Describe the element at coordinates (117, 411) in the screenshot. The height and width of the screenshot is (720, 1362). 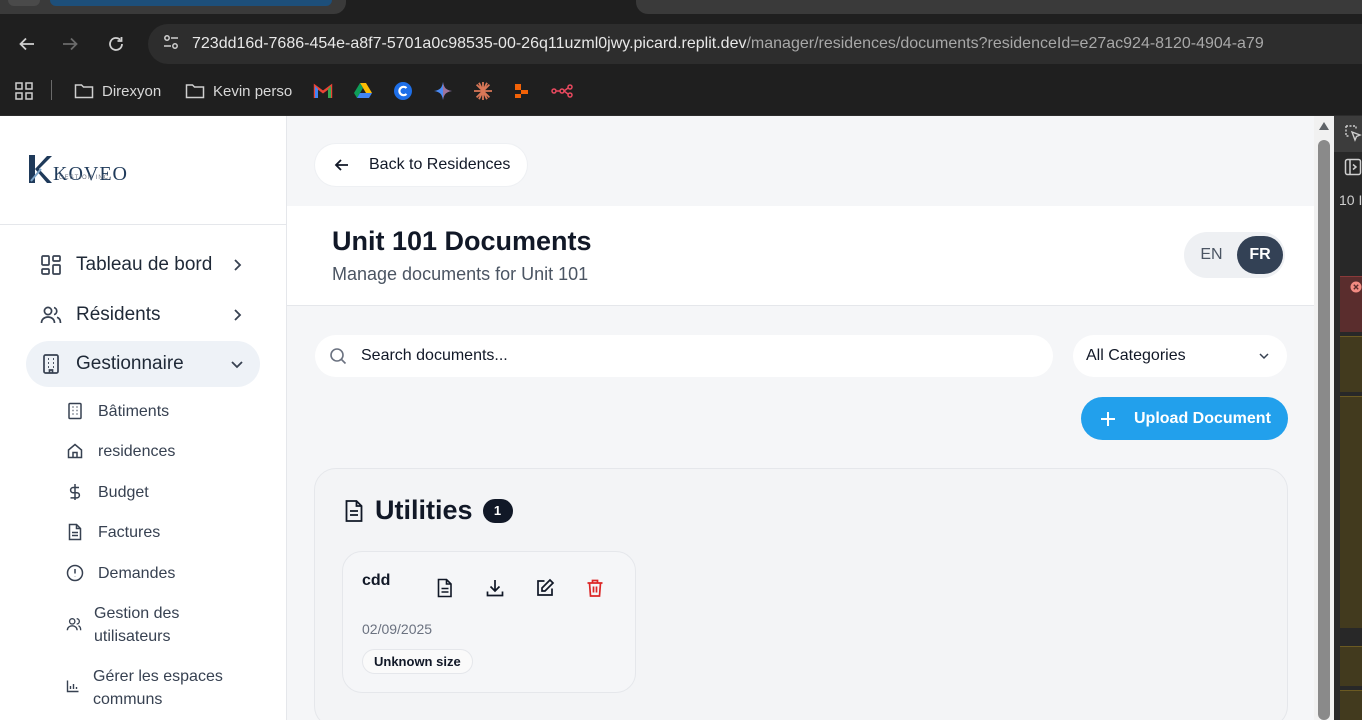
I see `sidebar-item-batiments: Bâtiments` at that location.